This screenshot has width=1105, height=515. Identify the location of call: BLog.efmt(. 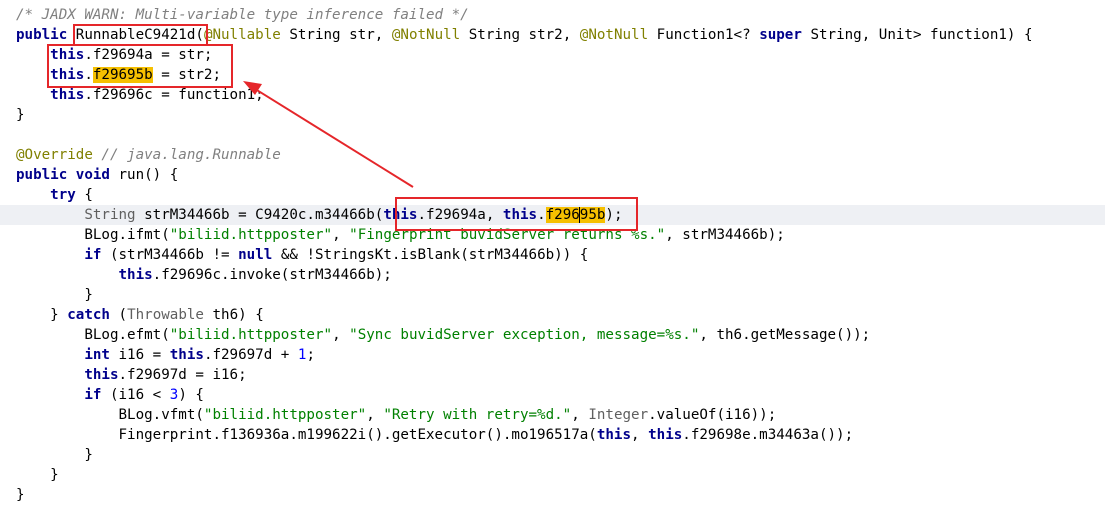
(127, 335).